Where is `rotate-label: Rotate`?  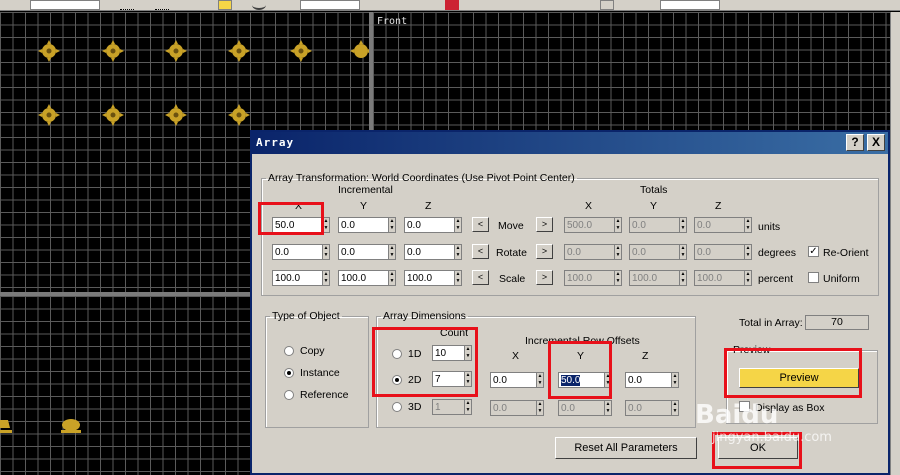 rotate-label: Rotate is located at coordinates (511, 253).